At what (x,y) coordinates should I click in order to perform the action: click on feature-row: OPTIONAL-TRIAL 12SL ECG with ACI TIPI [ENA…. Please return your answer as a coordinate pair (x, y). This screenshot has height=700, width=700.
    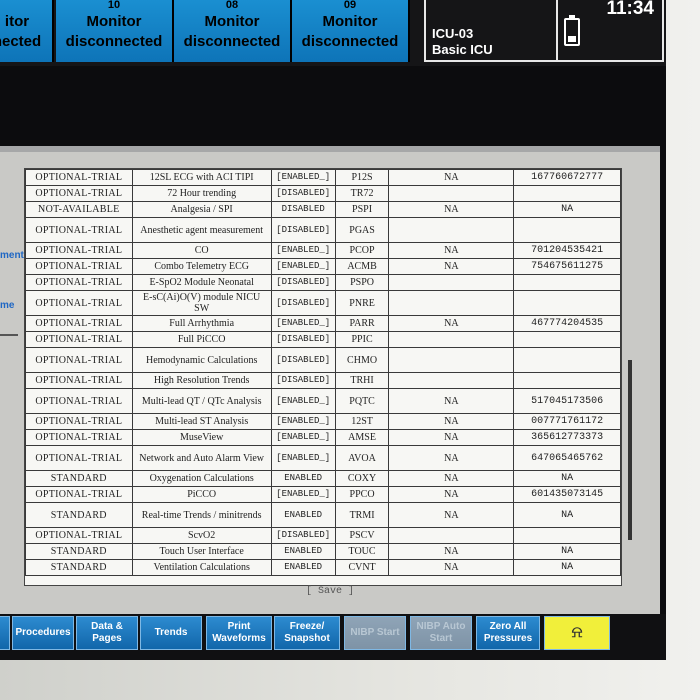
    Looking at the image, I should click on (323, 177).